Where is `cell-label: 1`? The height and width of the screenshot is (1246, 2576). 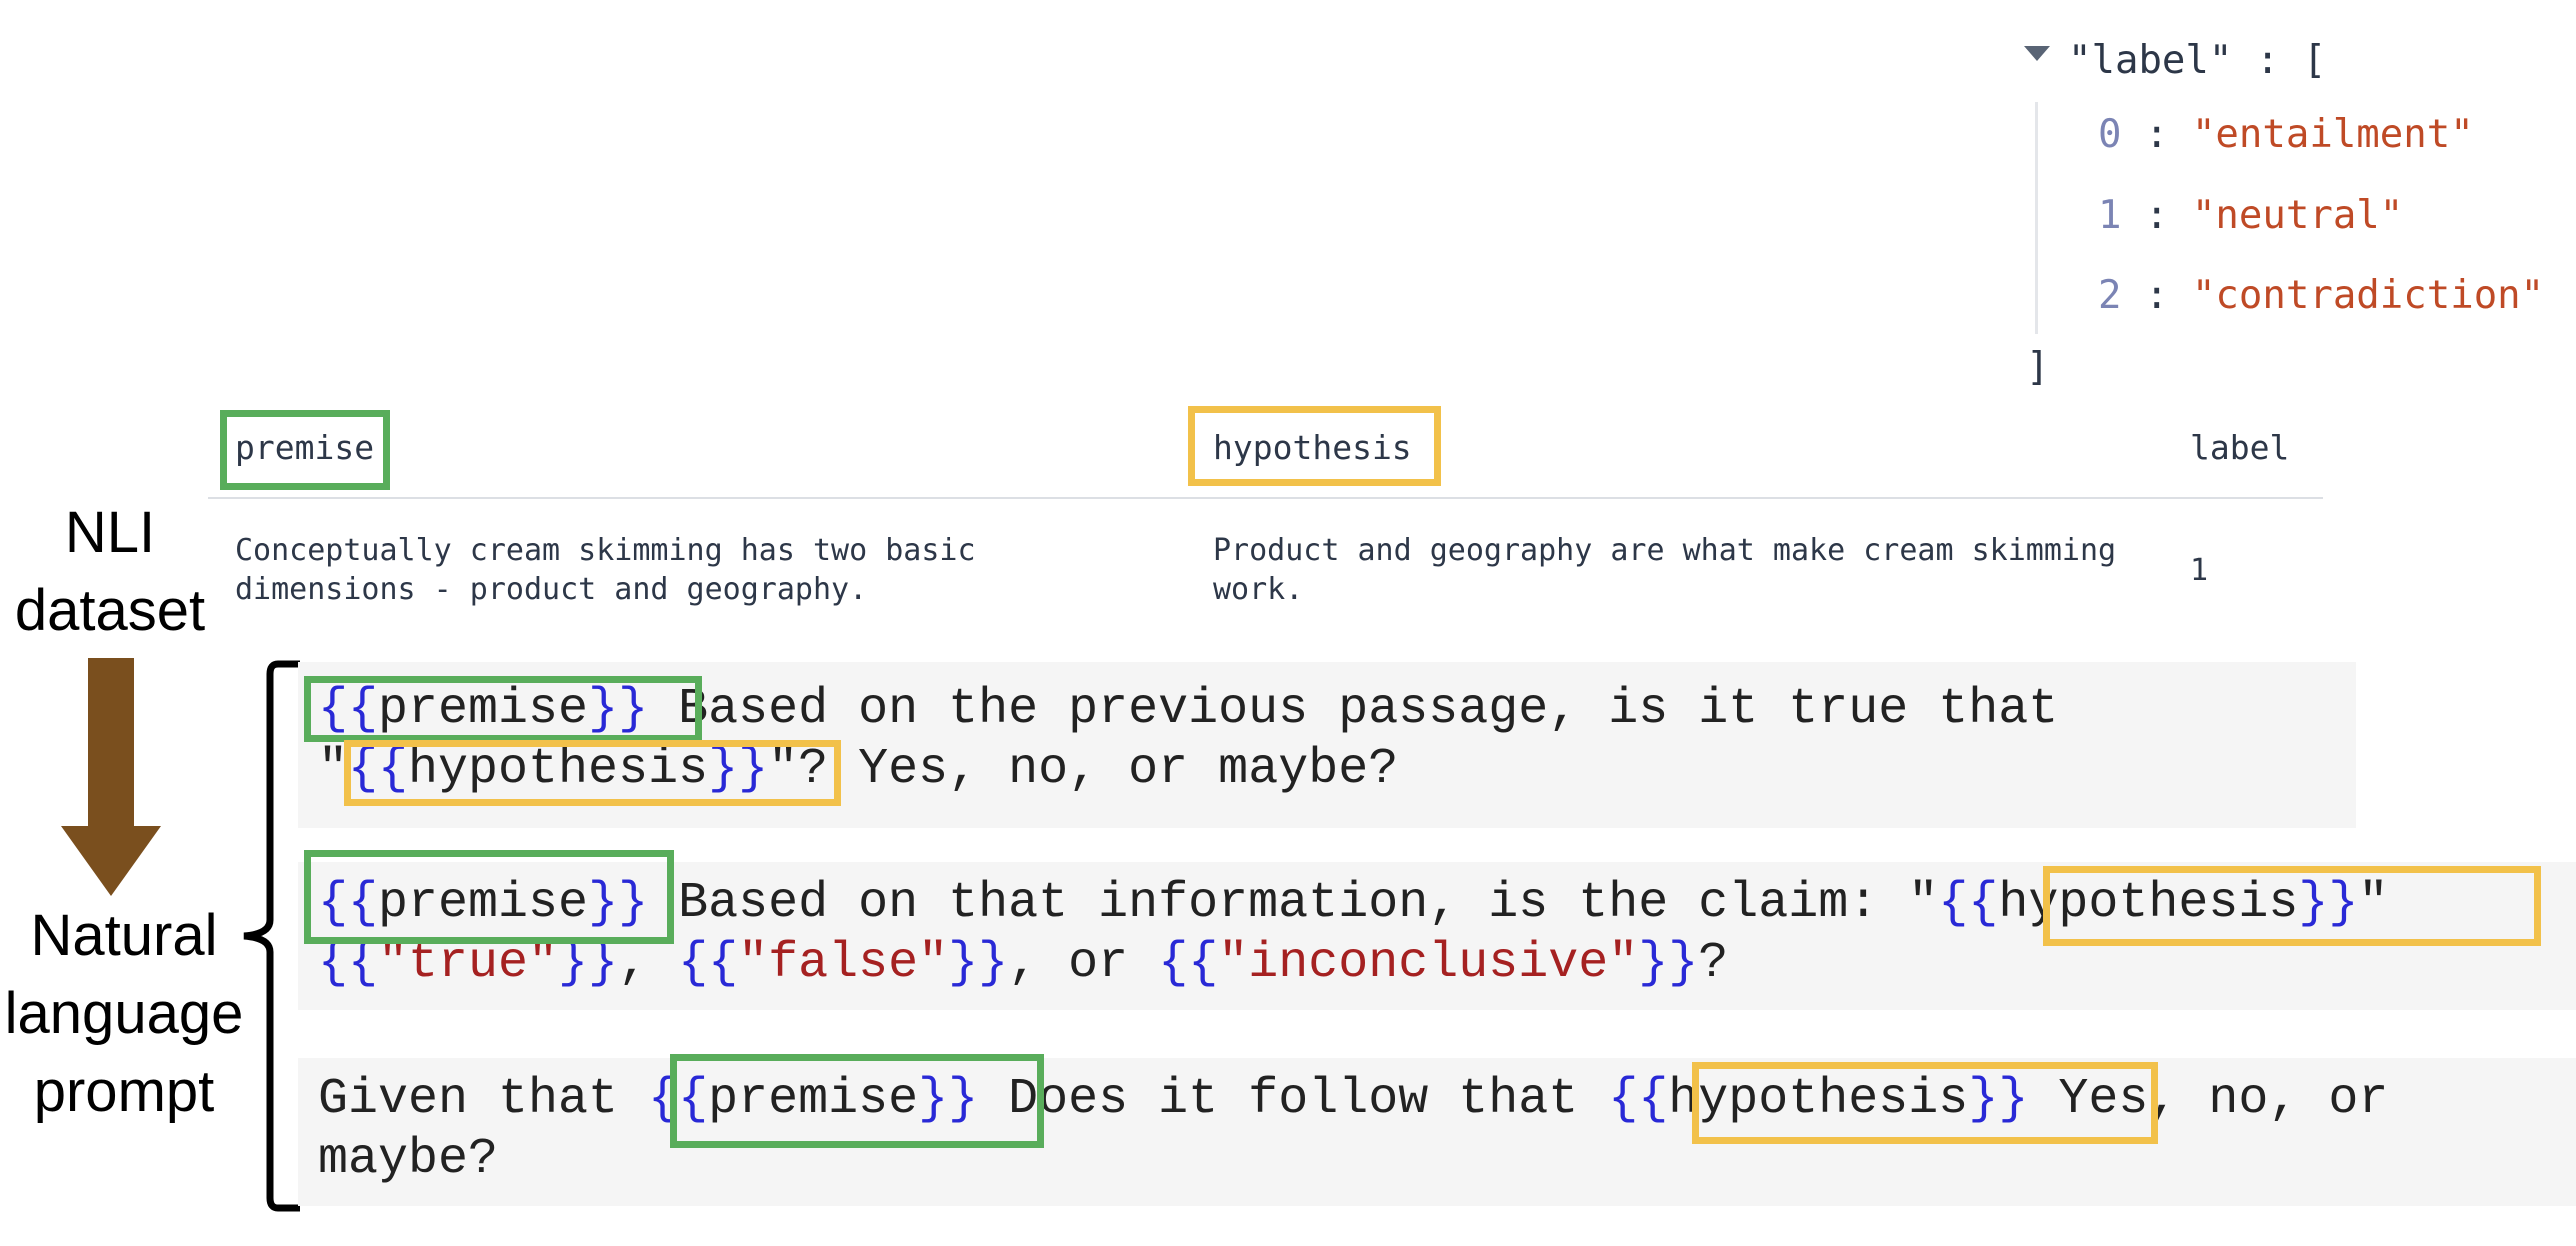 cell-label: 1 is located at coordinates (2199, 570).